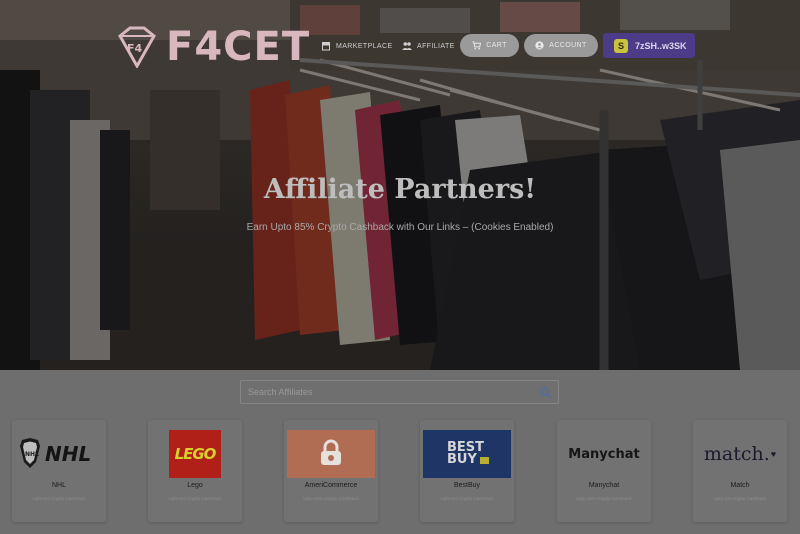  Describe the element at coordinates (467, 485) in the screenshot. I see `affiliate-name: BestBuy` at that location.